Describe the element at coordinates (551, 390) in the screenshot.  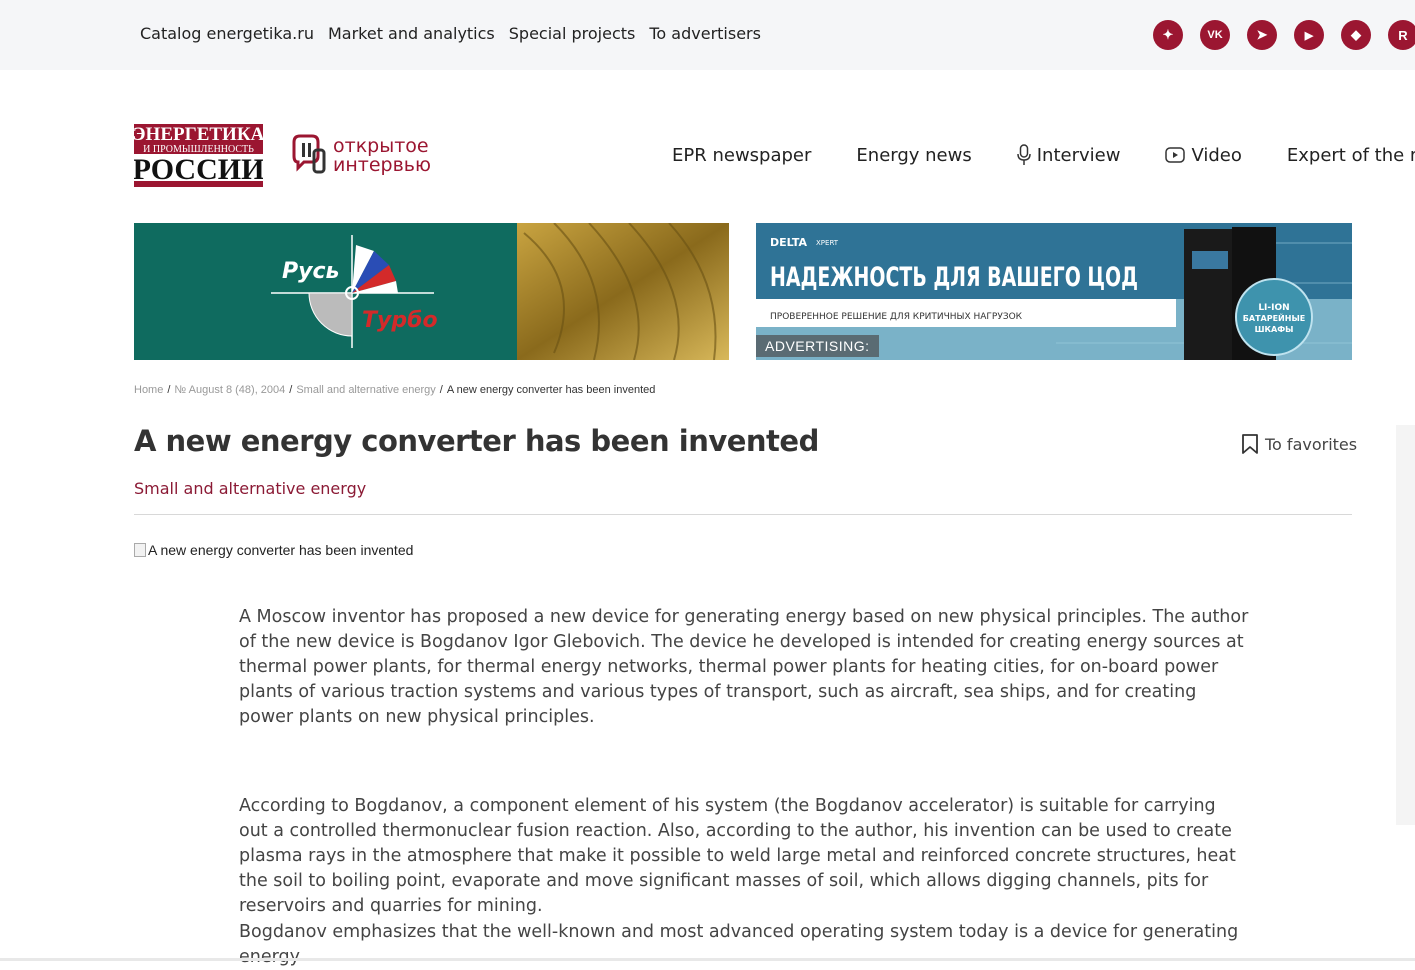
I see `breadcrumb-current: A new energy converter has been invented` at that location.